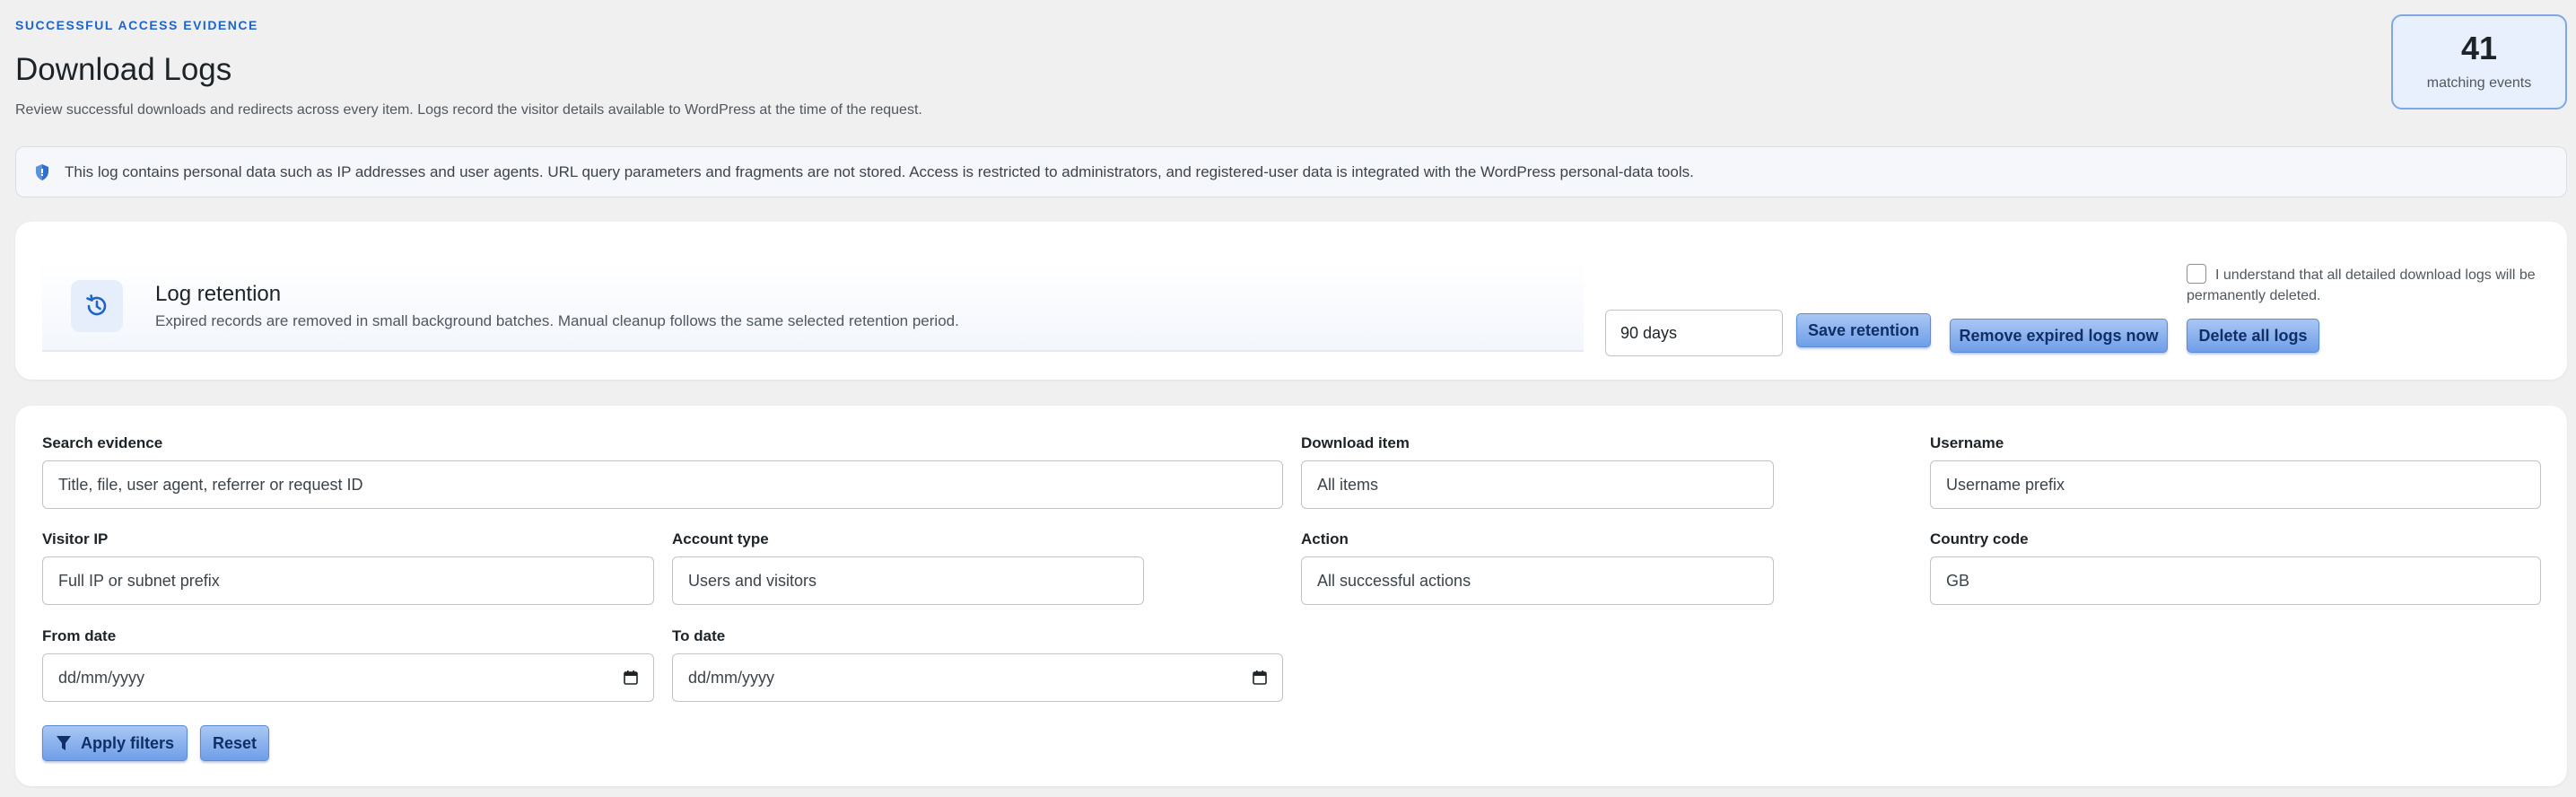 This screenshot has height=797, width=2576. Describe the element at coordinates (908, 581) in the screenshot. I see `account-type-select: Users and visitors` at that location.